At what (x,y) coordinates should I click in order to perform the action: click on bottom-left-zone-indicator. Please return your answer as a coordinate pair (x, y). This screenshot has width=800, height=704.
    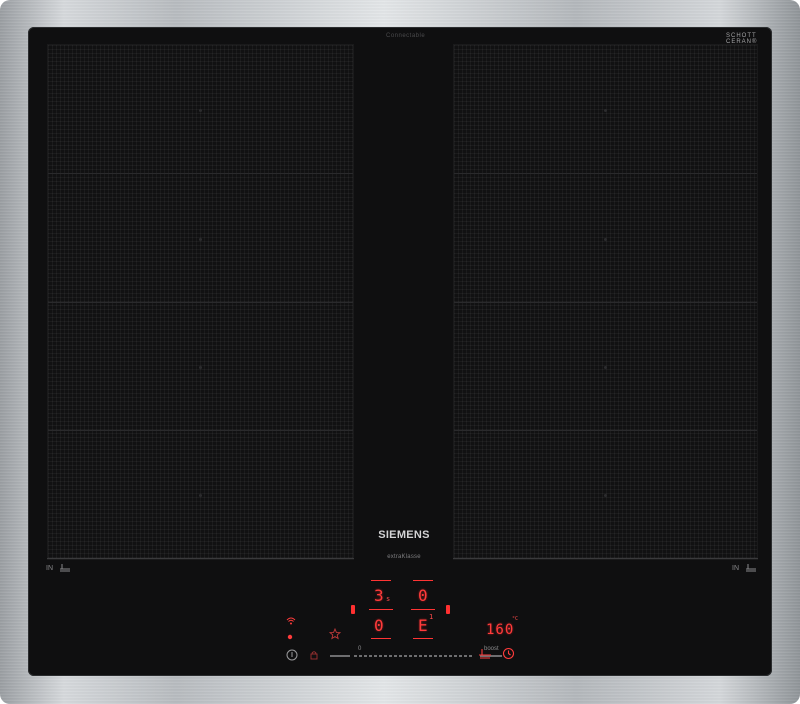
    Looking at the image, I should click on (381, 638).